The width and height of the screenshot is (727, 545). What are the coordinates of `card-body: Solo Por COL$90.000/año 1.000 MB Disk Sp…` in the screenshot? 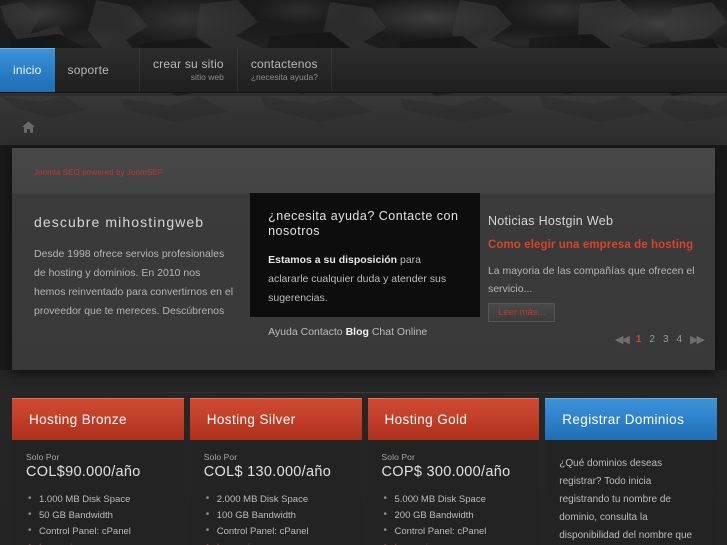 It's located at (98, 492).